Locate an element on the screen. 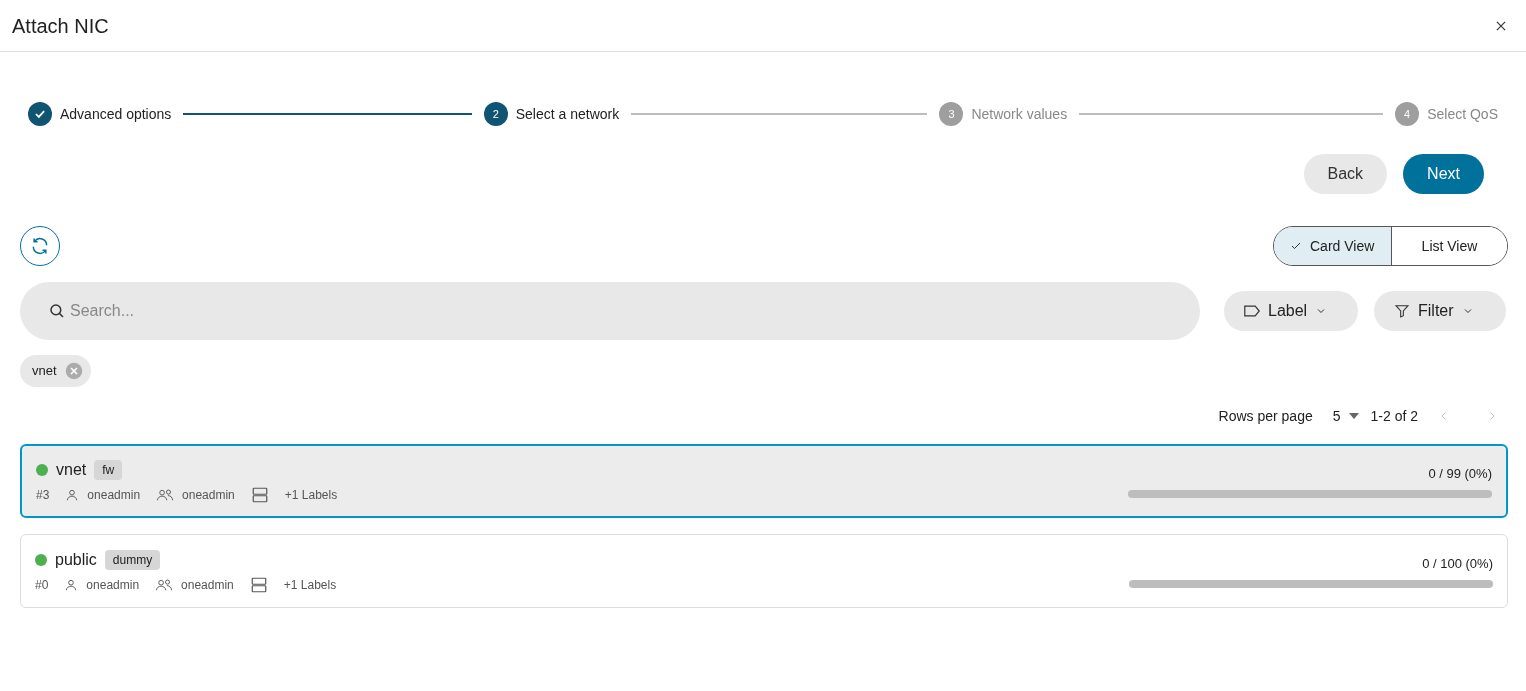 This screenshot has height=691, width=1526. search-icon is located at coordinates (57, 311).